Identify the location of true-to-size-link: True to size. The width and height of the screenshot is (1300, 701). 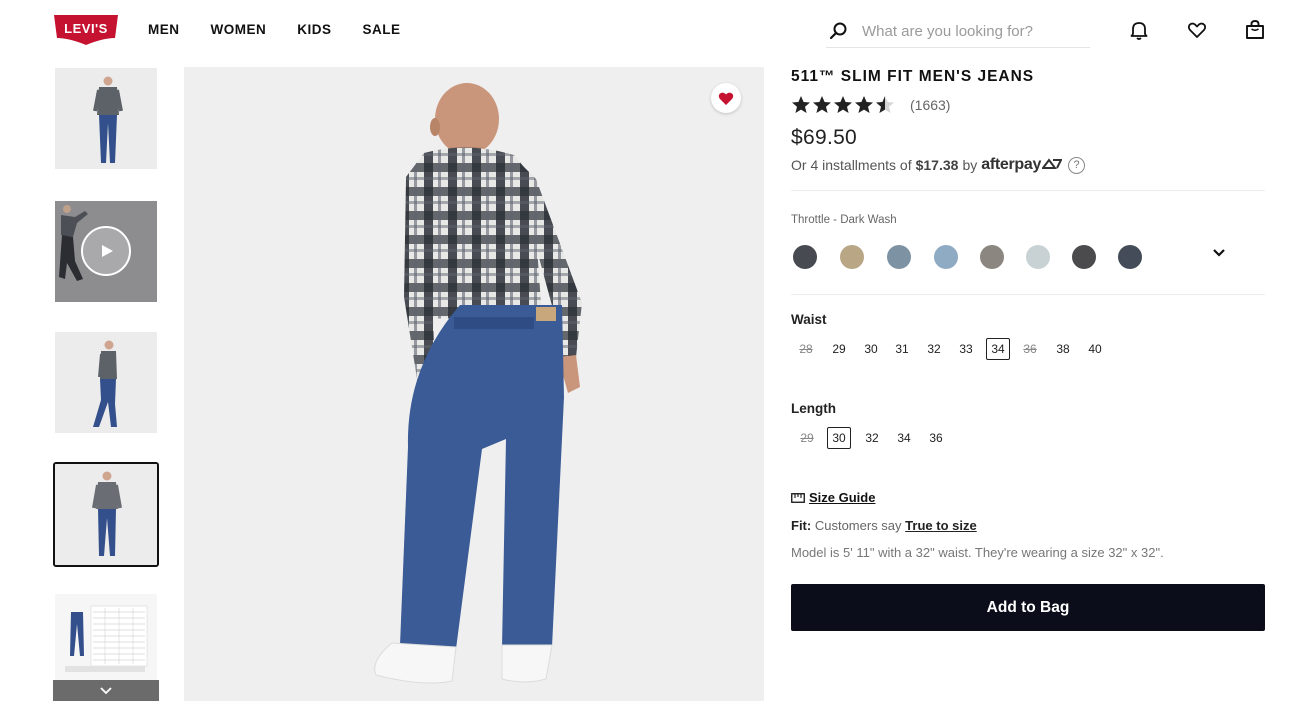
(941, 525).